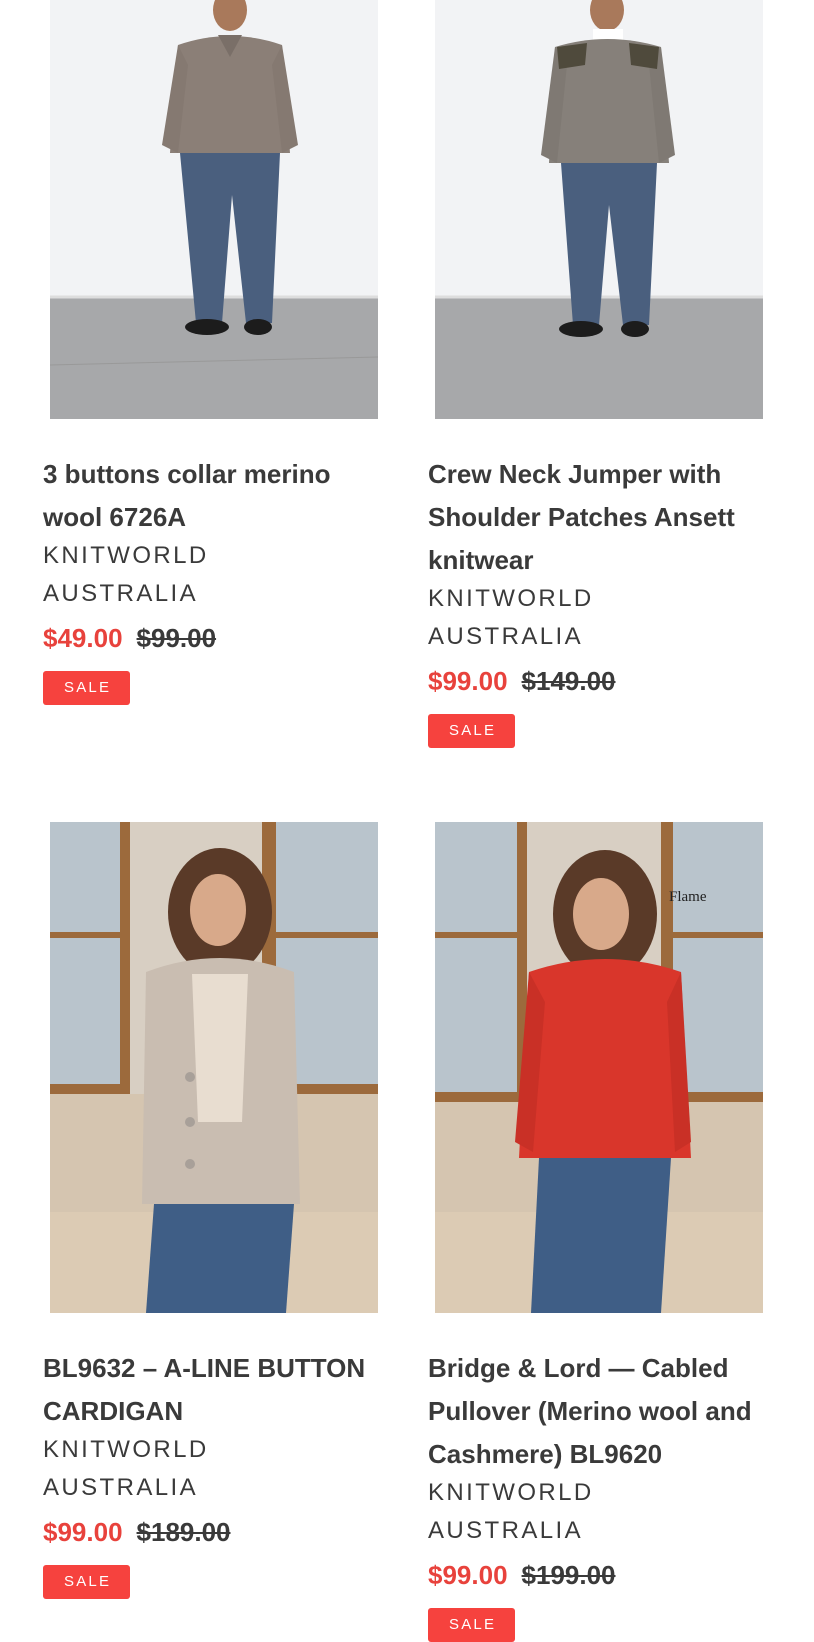 The height and width of the screenshot is (1642, 814). I want to click on product-title: BL9632 – A-LINE BUTTON CARDIGAN, so click(213, 1390).